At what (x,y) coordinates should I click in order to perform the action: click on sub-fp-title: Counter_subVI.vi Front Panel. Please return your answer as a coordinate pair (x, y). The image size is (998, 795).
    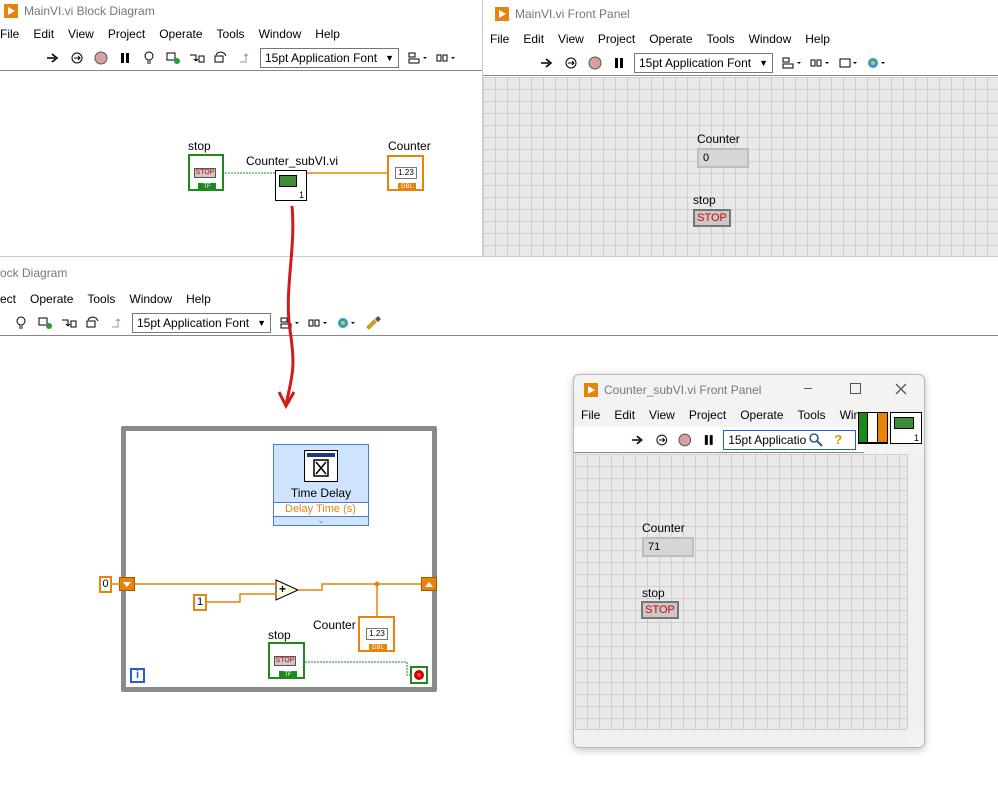
    Looking at the image, I should click on (683, 390).